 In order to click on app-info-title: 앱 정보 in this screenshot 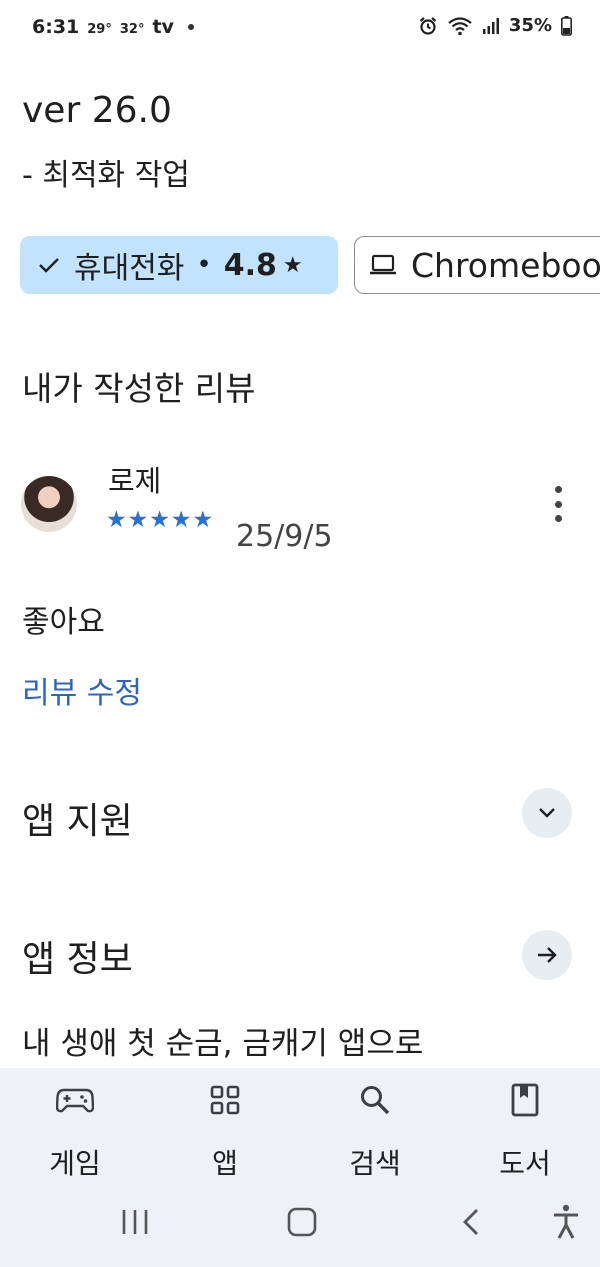, I will do `click(77, 956)`.